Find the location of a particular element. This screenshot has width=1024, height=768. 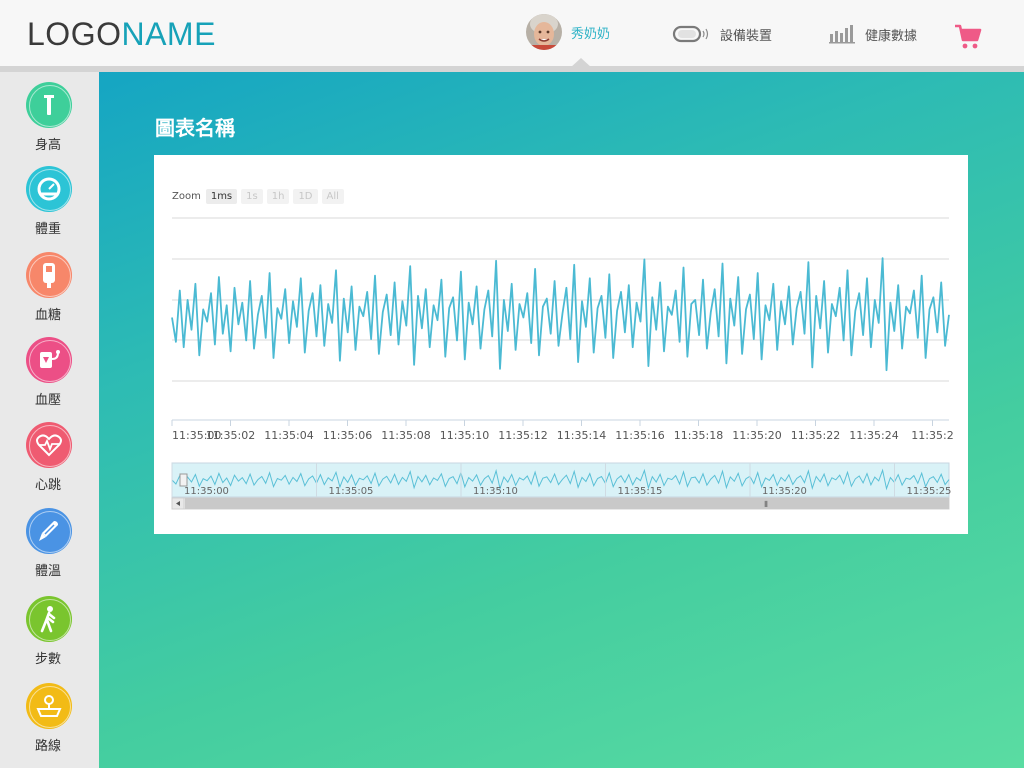

logo-text-part1: LOGO is located at coordinates (74, 34).